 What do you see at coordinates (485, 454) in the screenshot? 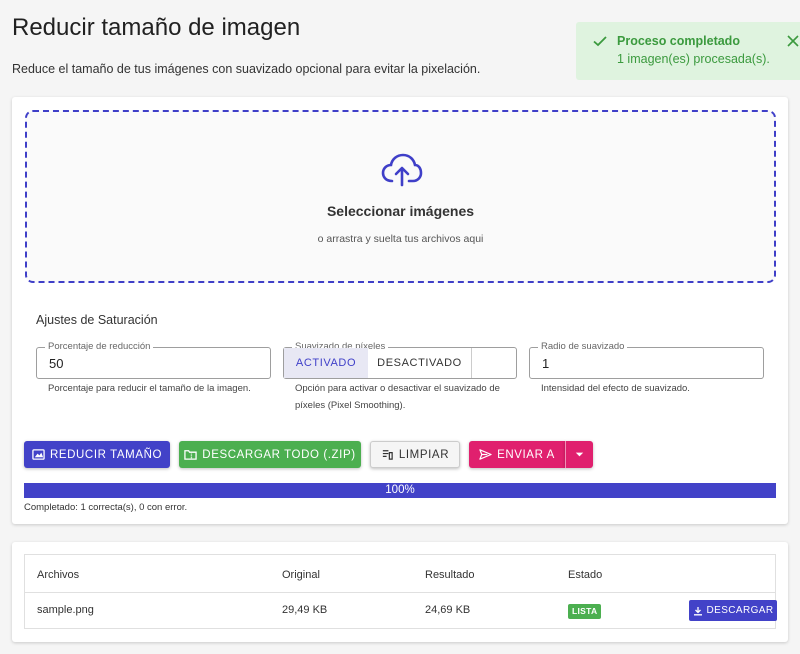
I see `send-icon` at bounding box center [485, 454].